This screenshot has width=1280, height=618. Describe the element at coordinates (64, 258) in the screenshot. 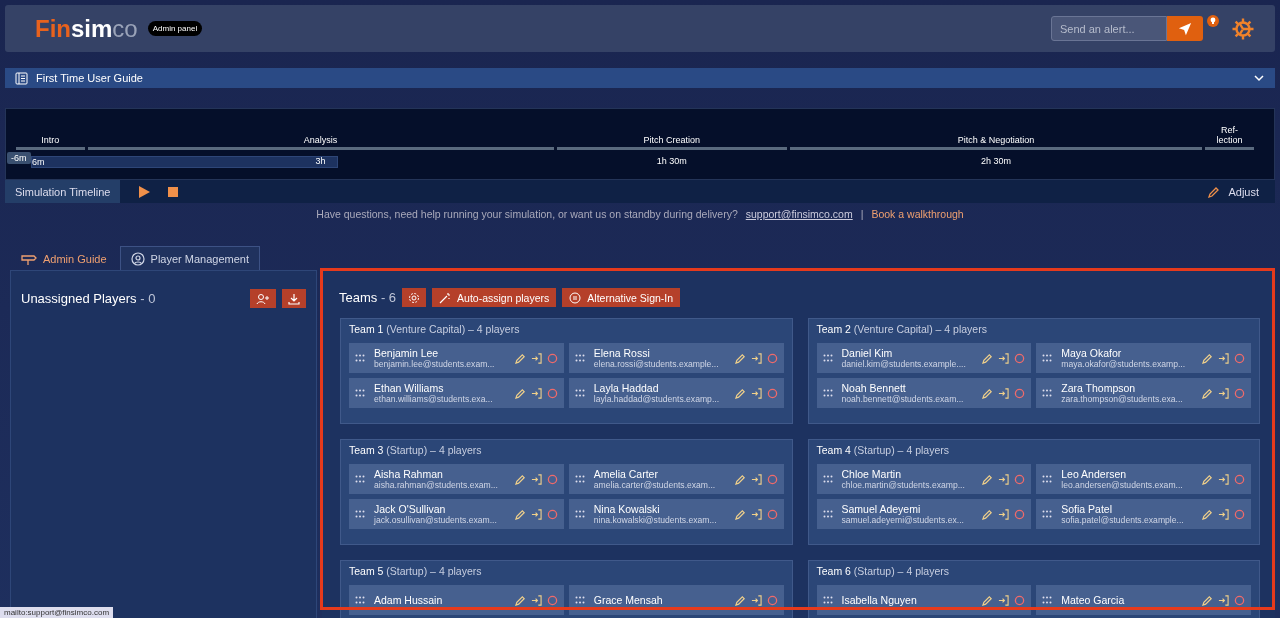

I see `tab: Admin Guide` at that location.